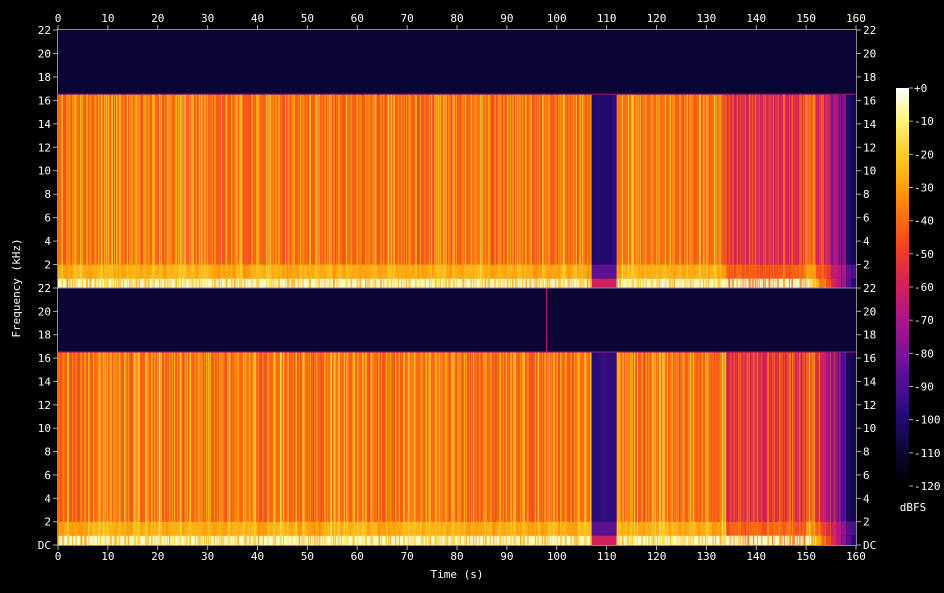 The image size is (944, 593). Describe the element at coordinates (806, 556) in the screenshot. I see `x-tick-label-bottom: 150` at that location.